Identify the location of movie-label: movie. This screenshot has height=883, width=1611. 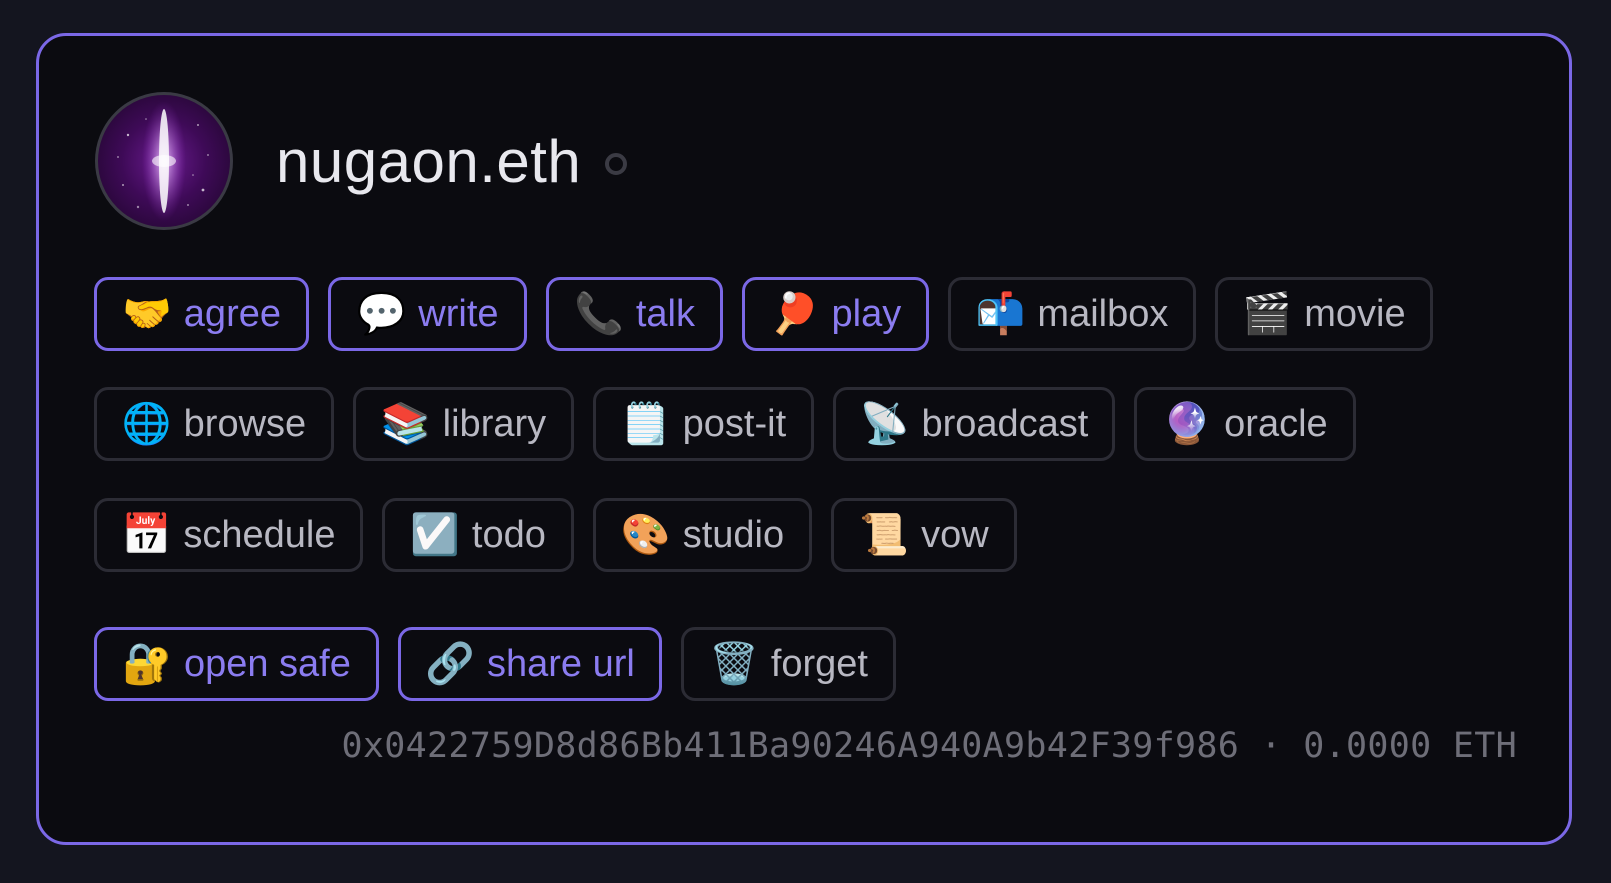
(1355, 313).